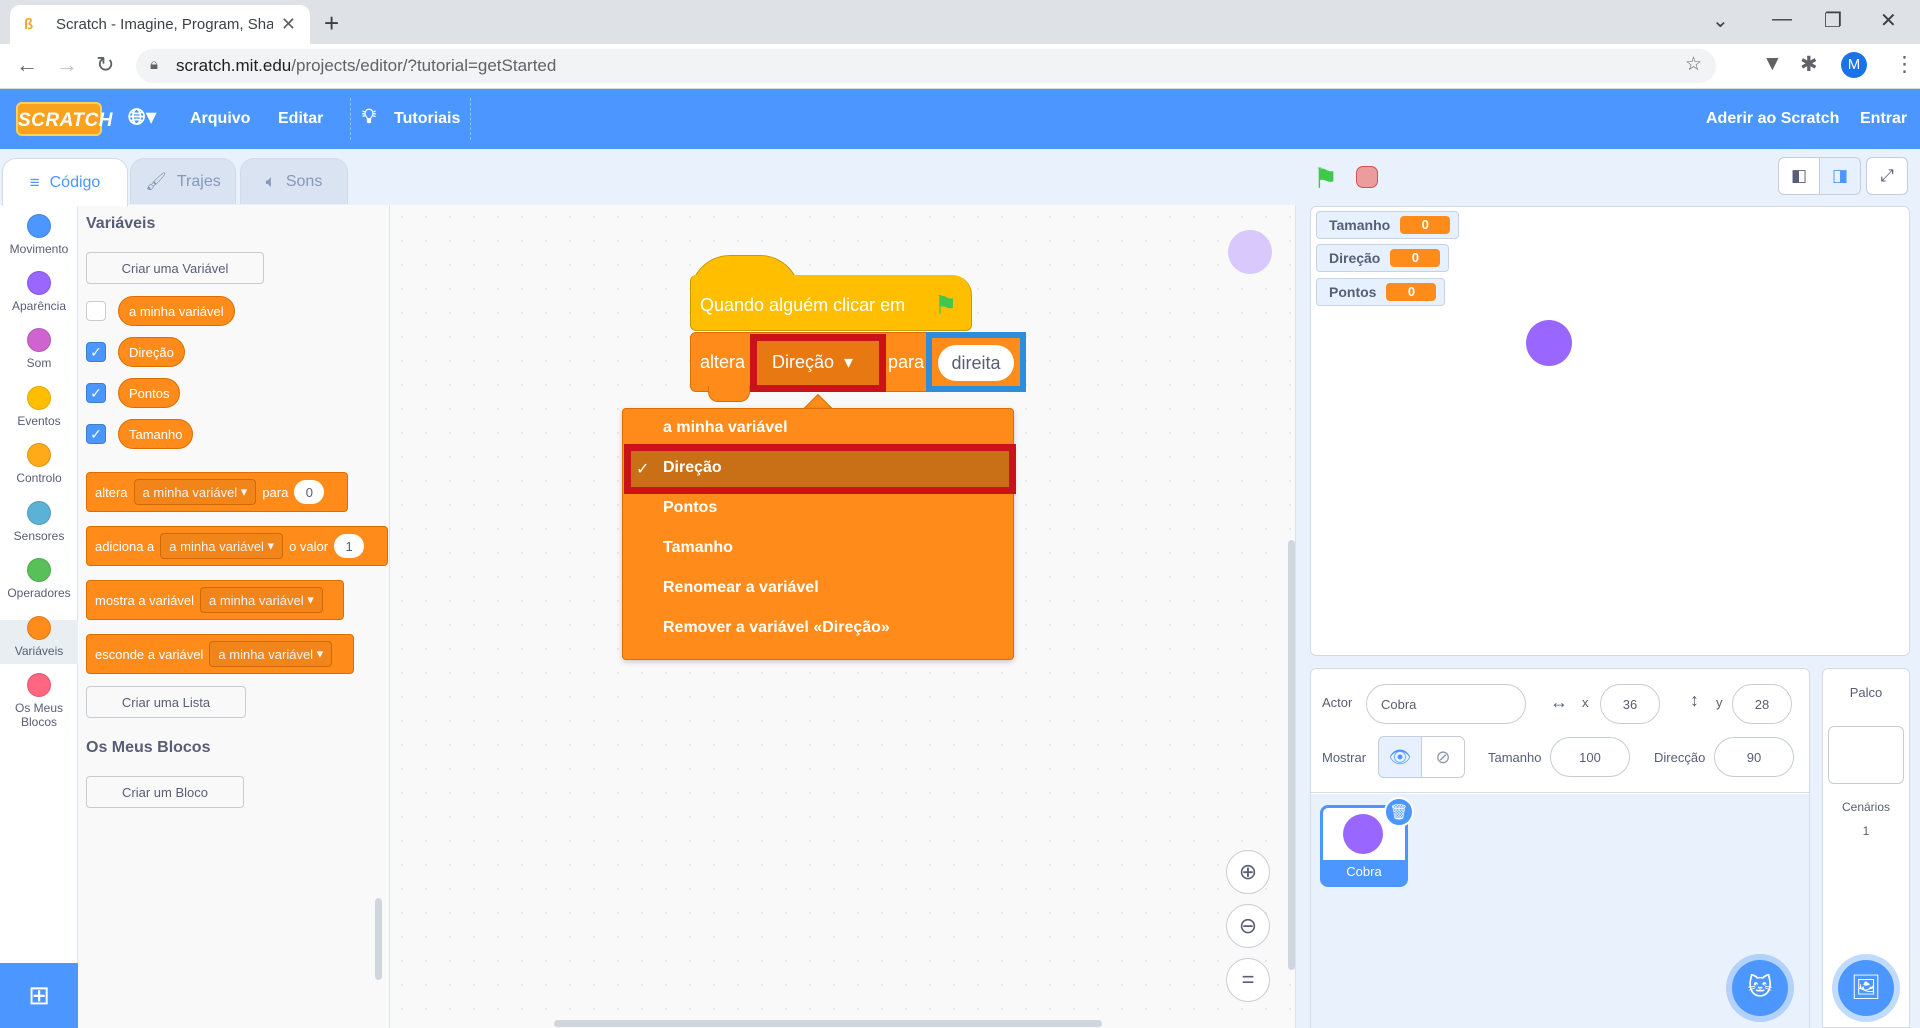 This screenshot has width=1920, height=1028. I want to click on extension-icon: ▼, so click(1772, 64).